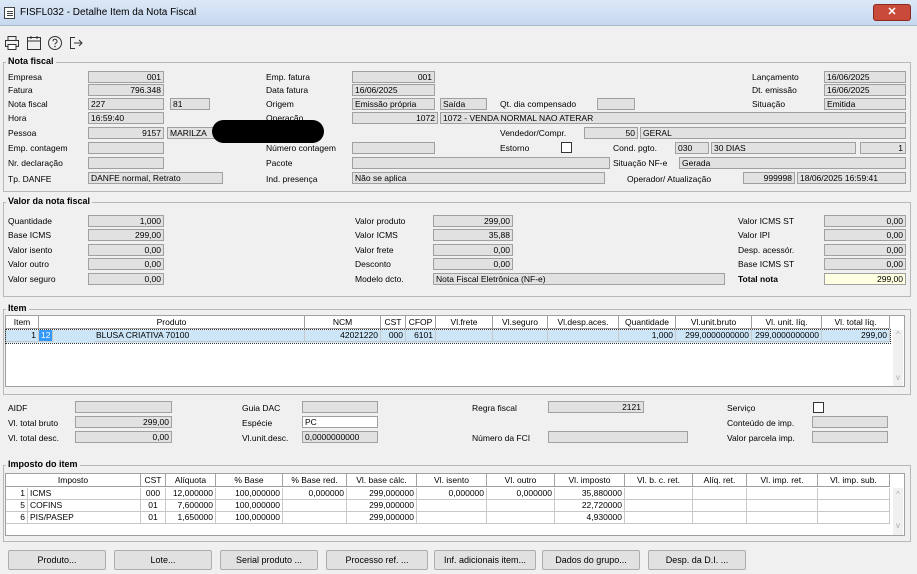 The height and width of the screenshot is (574, 917). Describe the element at coordinates (340, 407) in the screenshot. I see `guia-dac-field` at that location.